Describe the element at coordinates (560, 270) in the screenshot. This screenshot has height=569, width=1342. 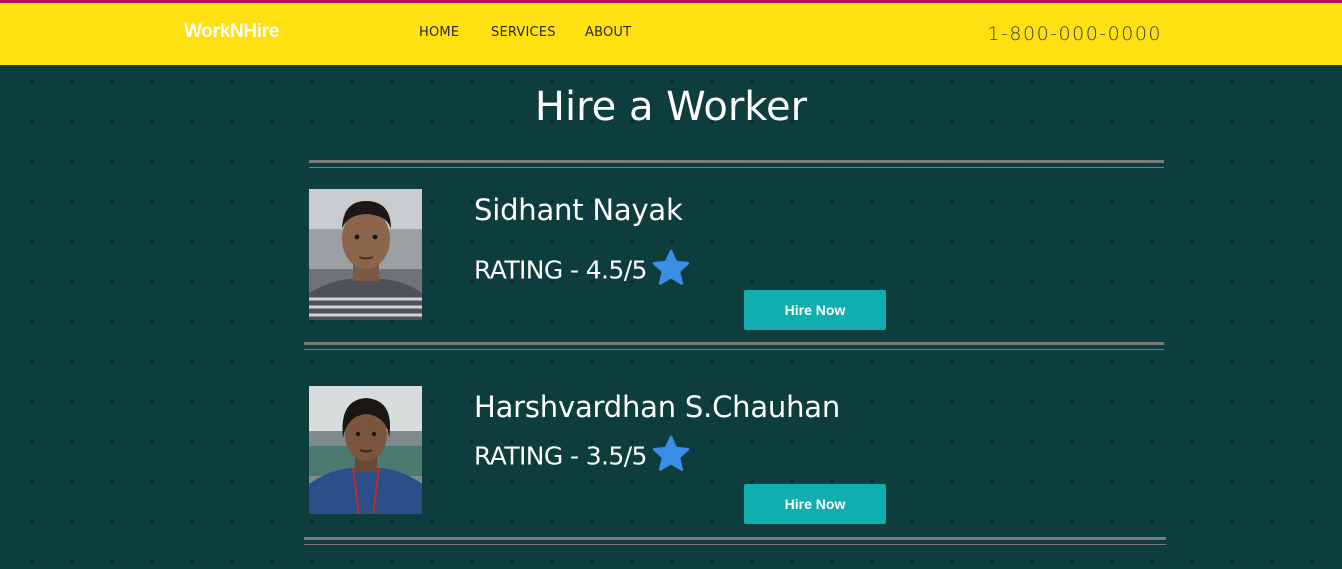
I see `rating-text: RATING - 4.5/5` at that location.